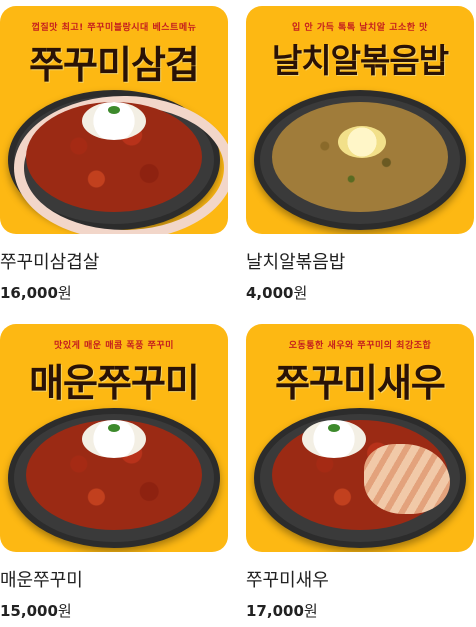  What do you see at coordinates (50, 262) in the screenshot?
I see `menu-item-name: 쭈꾸미삼겹살` at bounding box center [50, 262].